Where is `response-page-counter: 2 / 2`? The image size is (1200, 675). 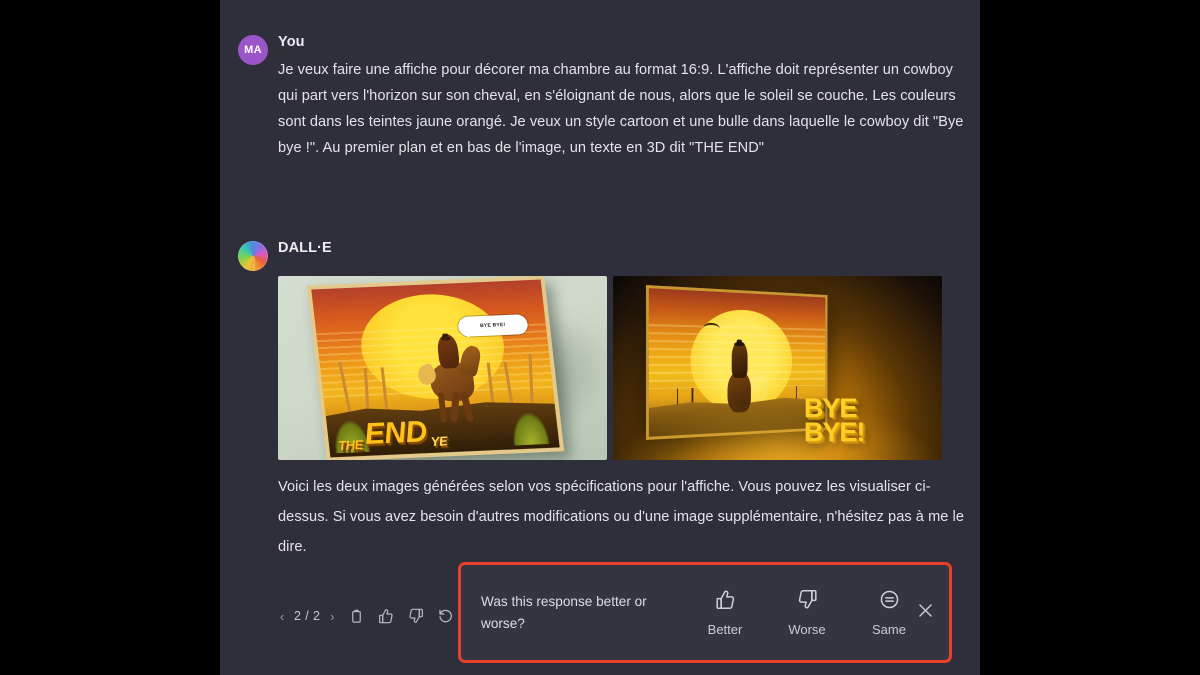
response-page-counter: 2 / 2 is located at coordinates (307, 616).